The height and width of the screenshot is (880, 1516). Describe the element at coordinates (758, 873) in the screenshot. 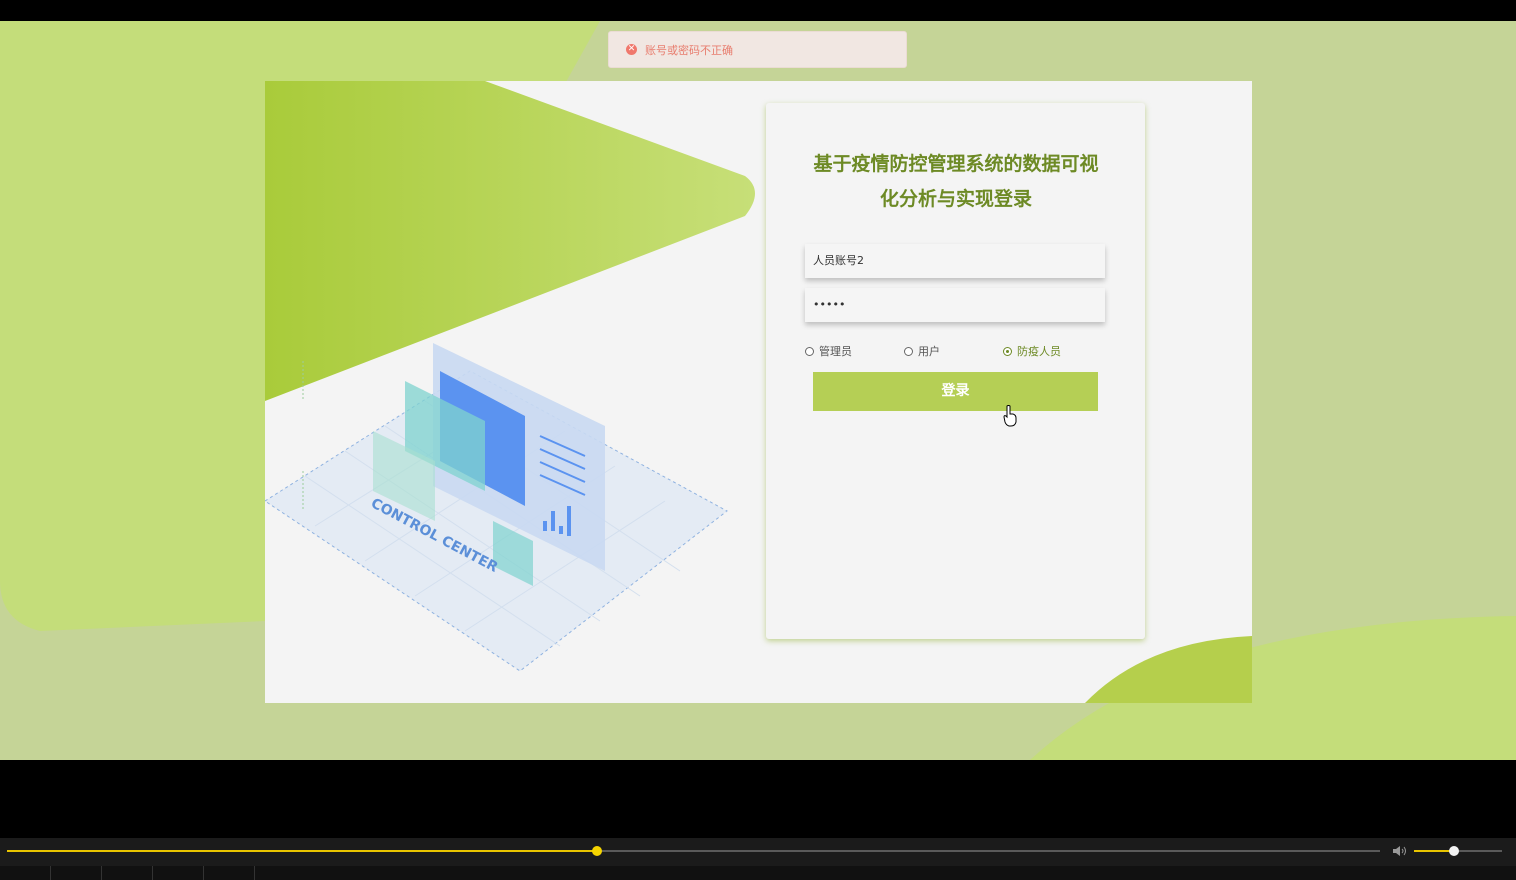

I see `taskbar` at that location.